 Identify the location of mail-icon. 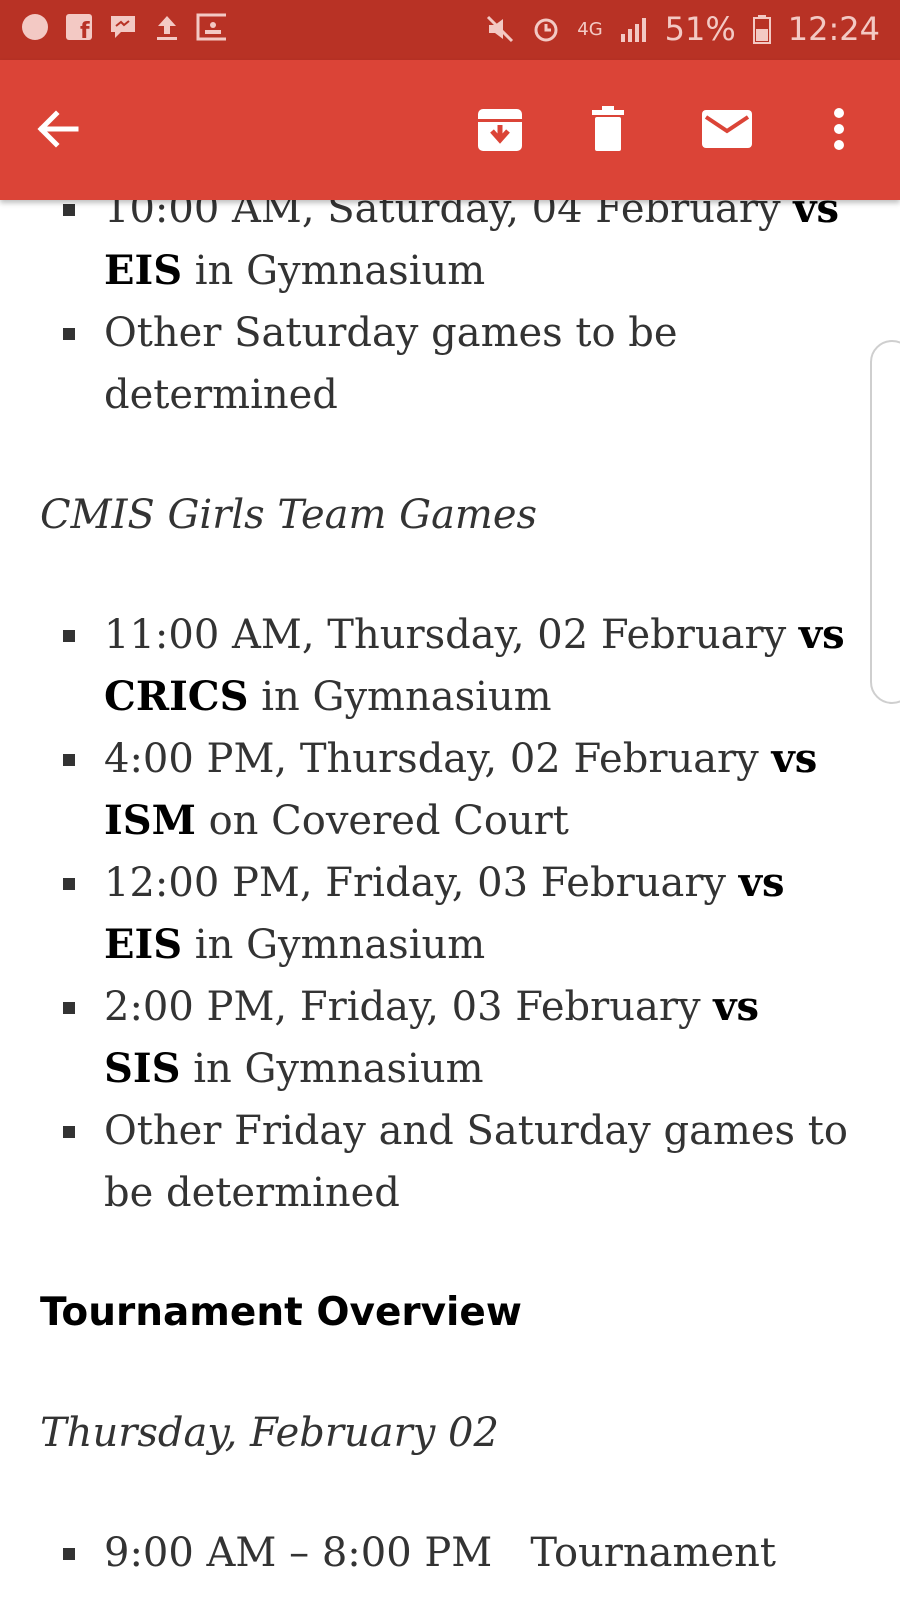
(727, 129).